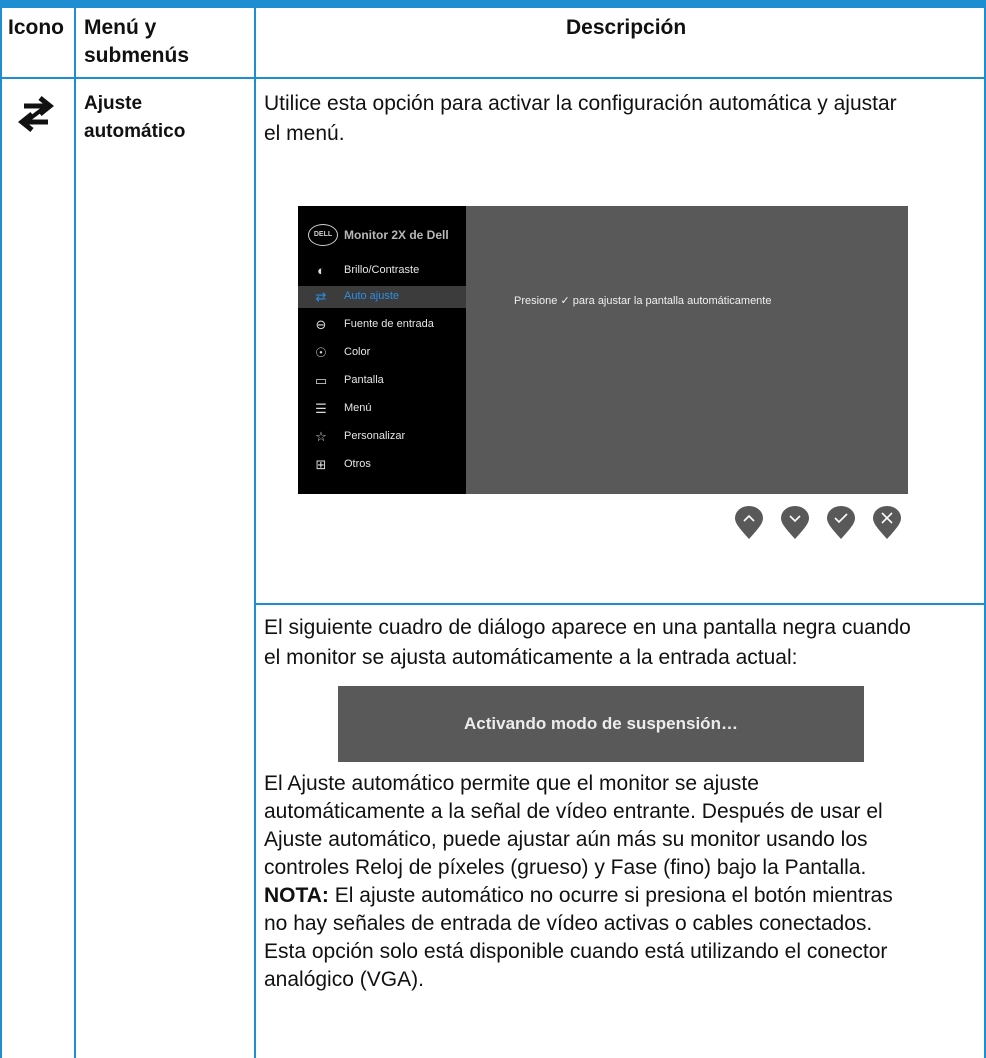 Image resolution: width=986 pixels, height=1058 pixels. What do you see at coordinates (323, 235) in the screenshot?
I see `dell-logo: DELL` at bounding box center [323, 235].